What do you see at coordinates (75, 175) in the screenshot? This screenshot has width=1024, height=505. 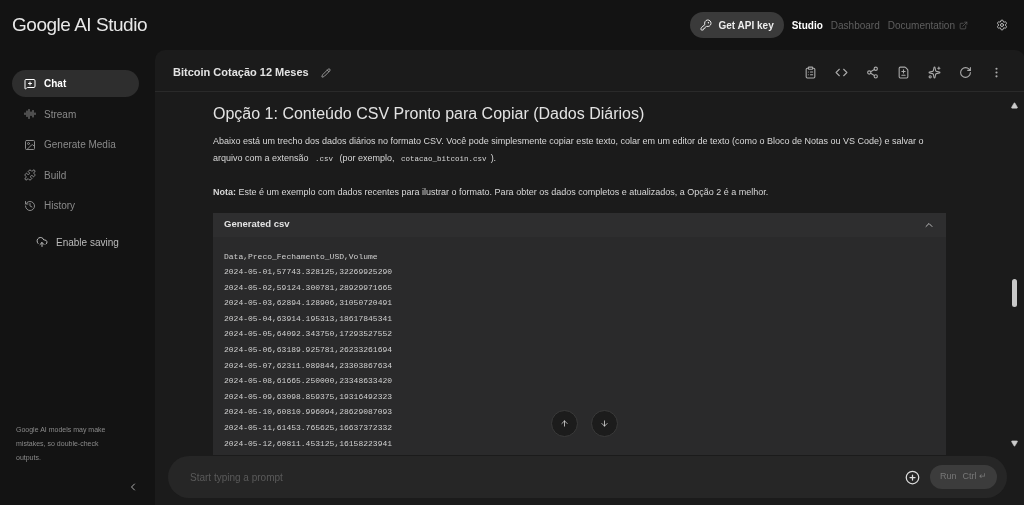 I see `sidebar-item: Build` at bounding box center [75, 175].